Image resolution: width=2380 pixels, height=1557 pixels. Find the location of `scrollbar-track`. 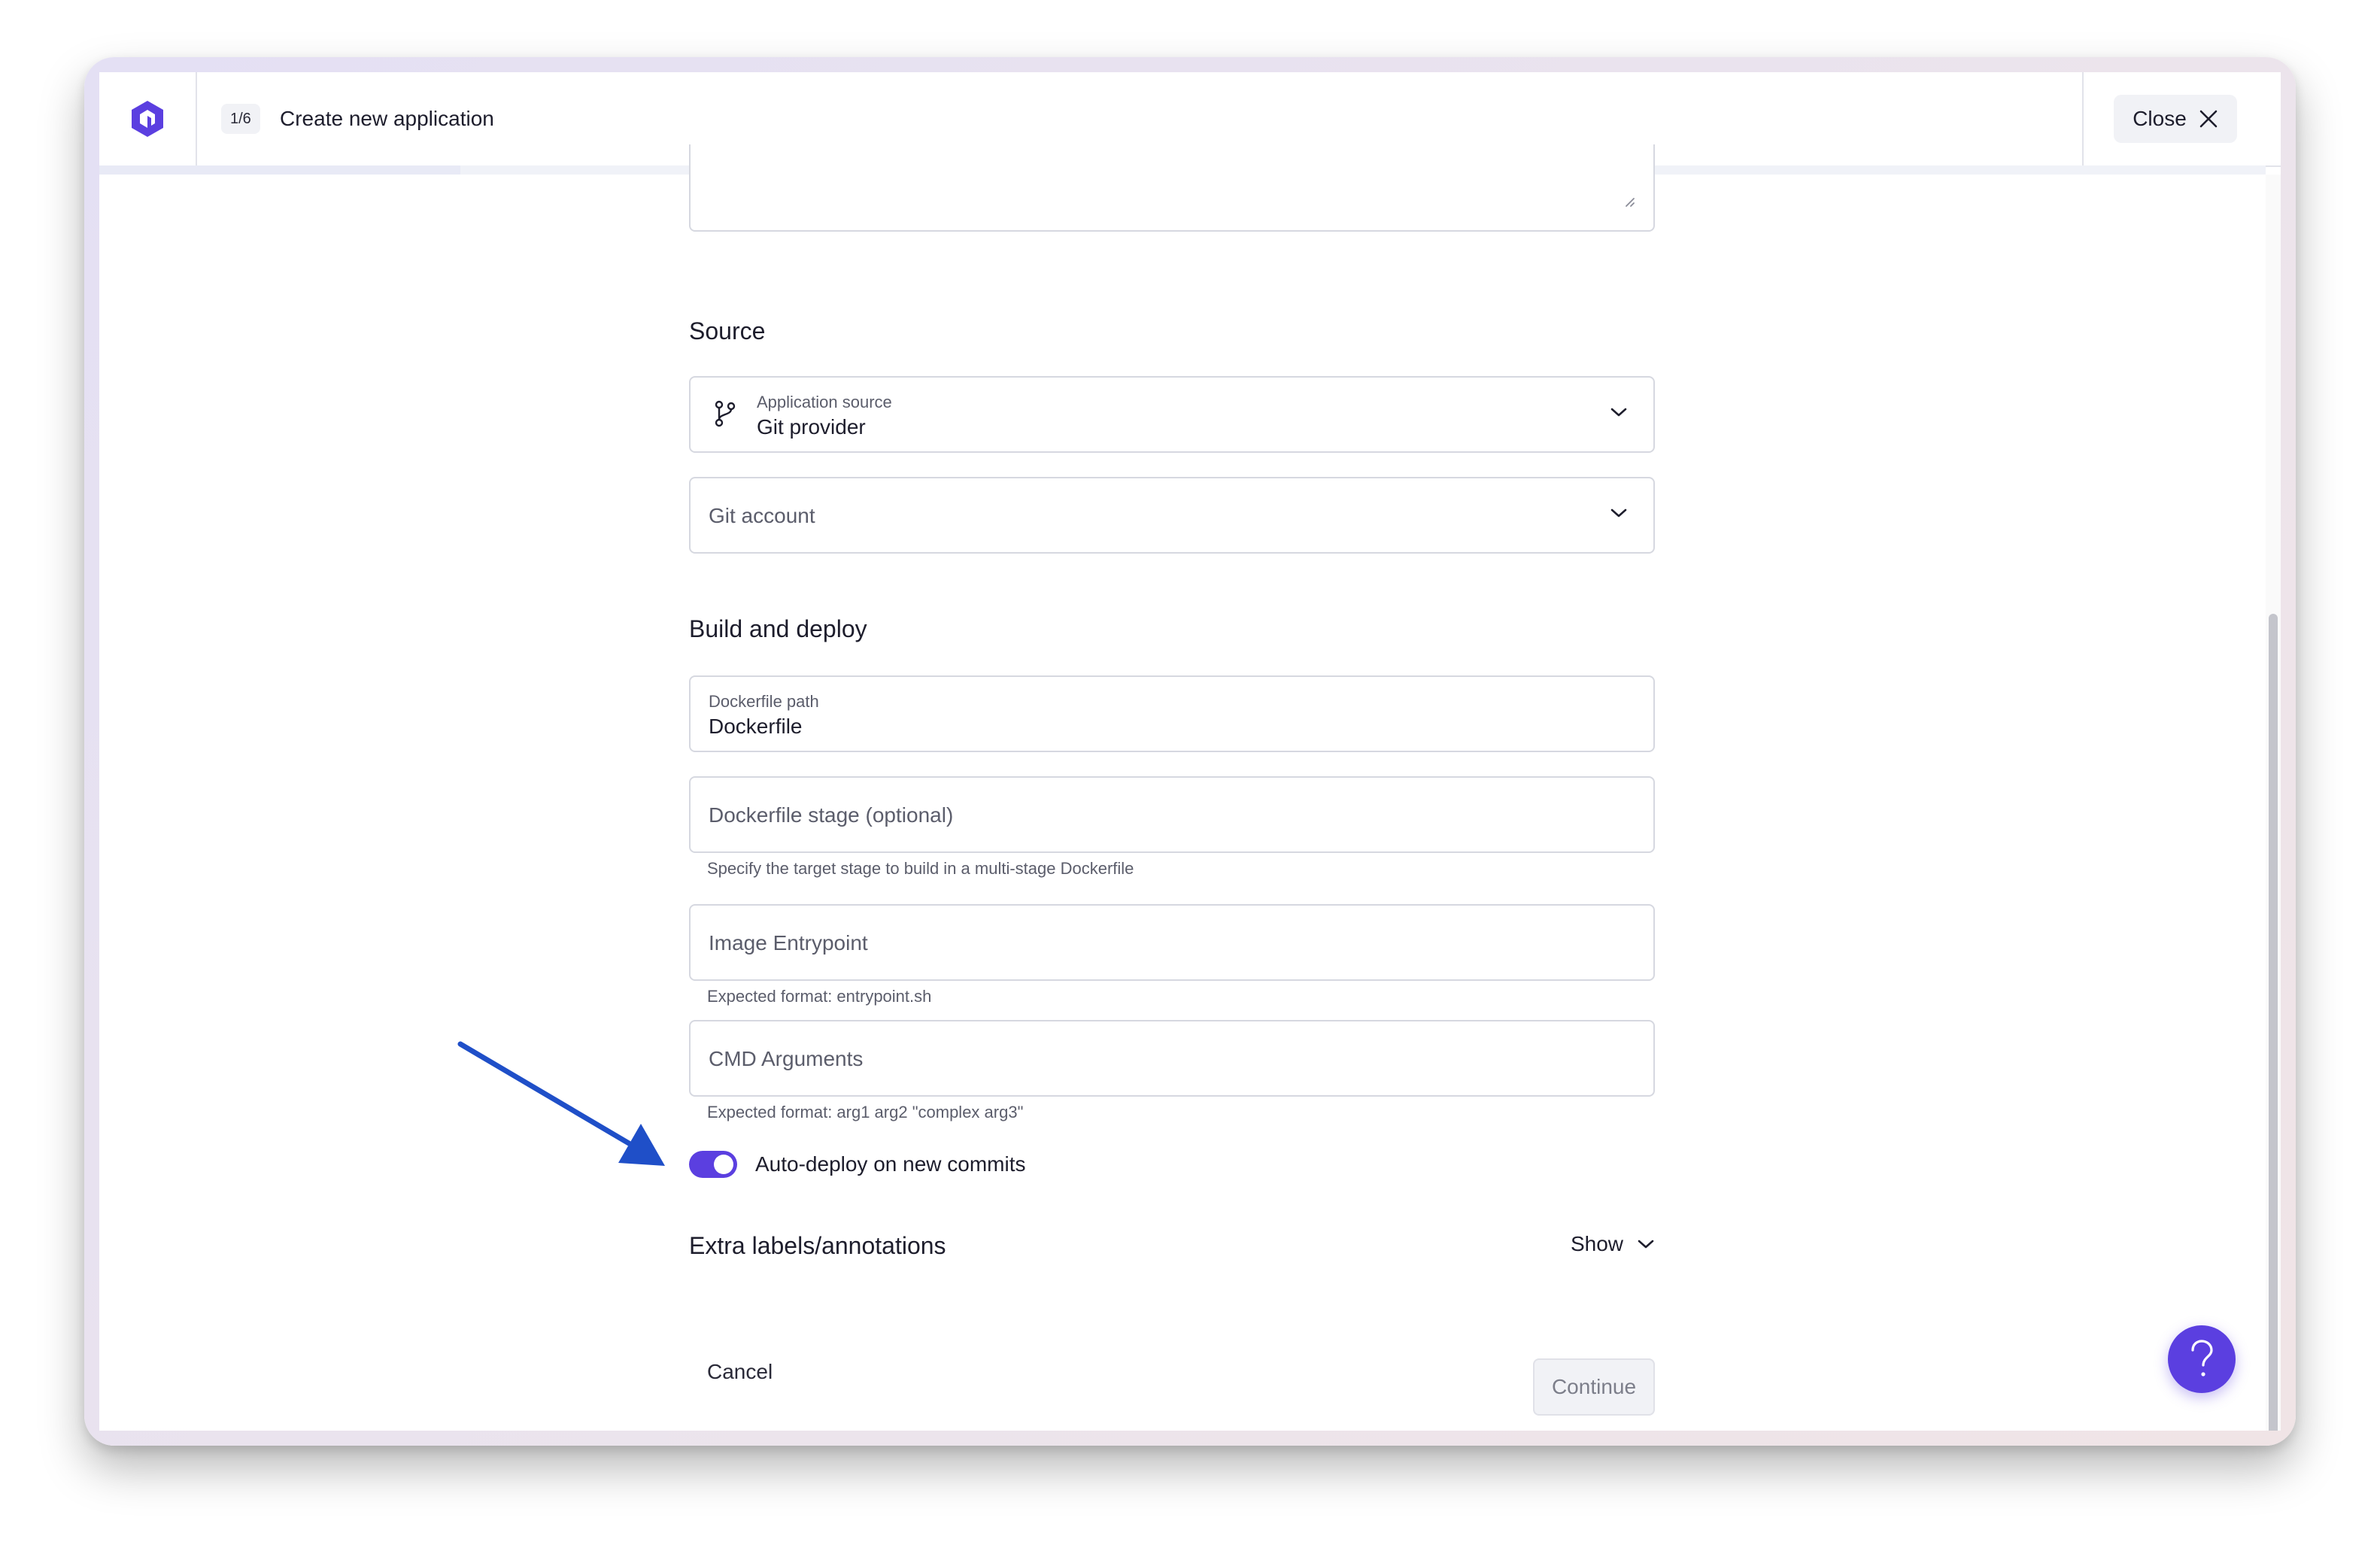

scrollbar-track is located at coordinates (2273, 803).